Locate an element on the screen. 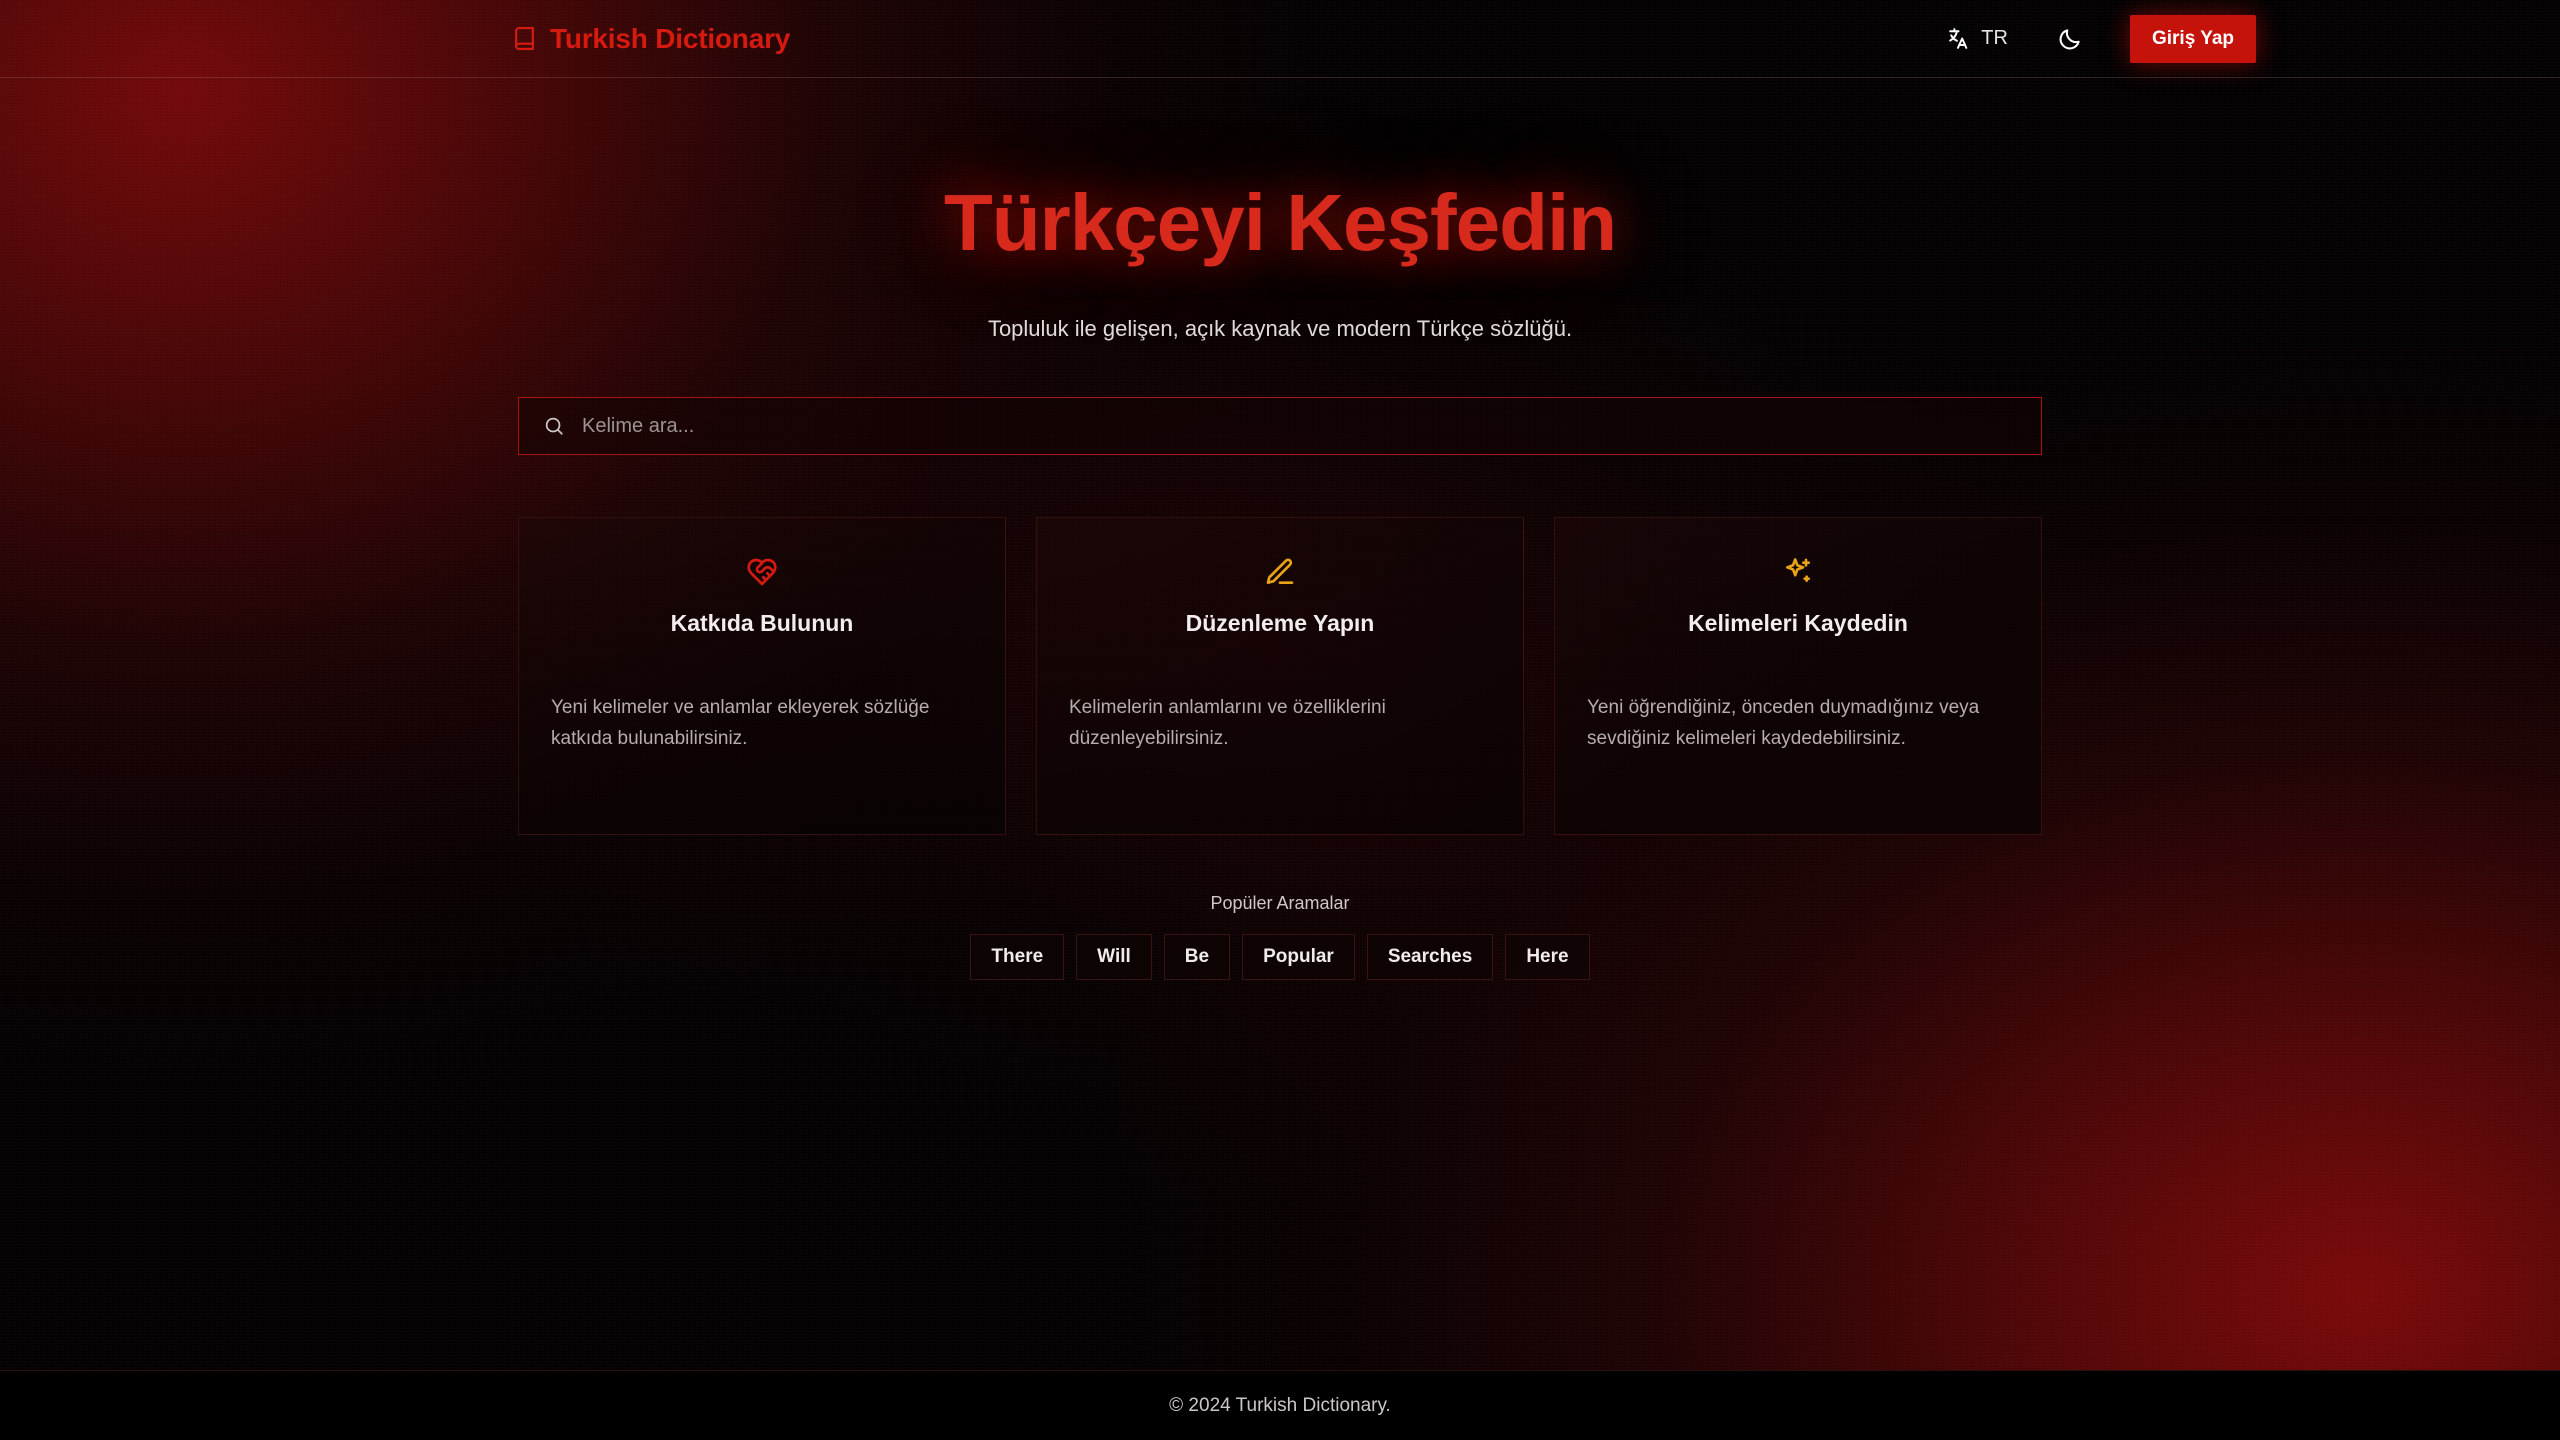 This screenshot has width=2560, height=1440. page-title: Türkçeyi Keşfedin is located at coordinates (1280, 222).